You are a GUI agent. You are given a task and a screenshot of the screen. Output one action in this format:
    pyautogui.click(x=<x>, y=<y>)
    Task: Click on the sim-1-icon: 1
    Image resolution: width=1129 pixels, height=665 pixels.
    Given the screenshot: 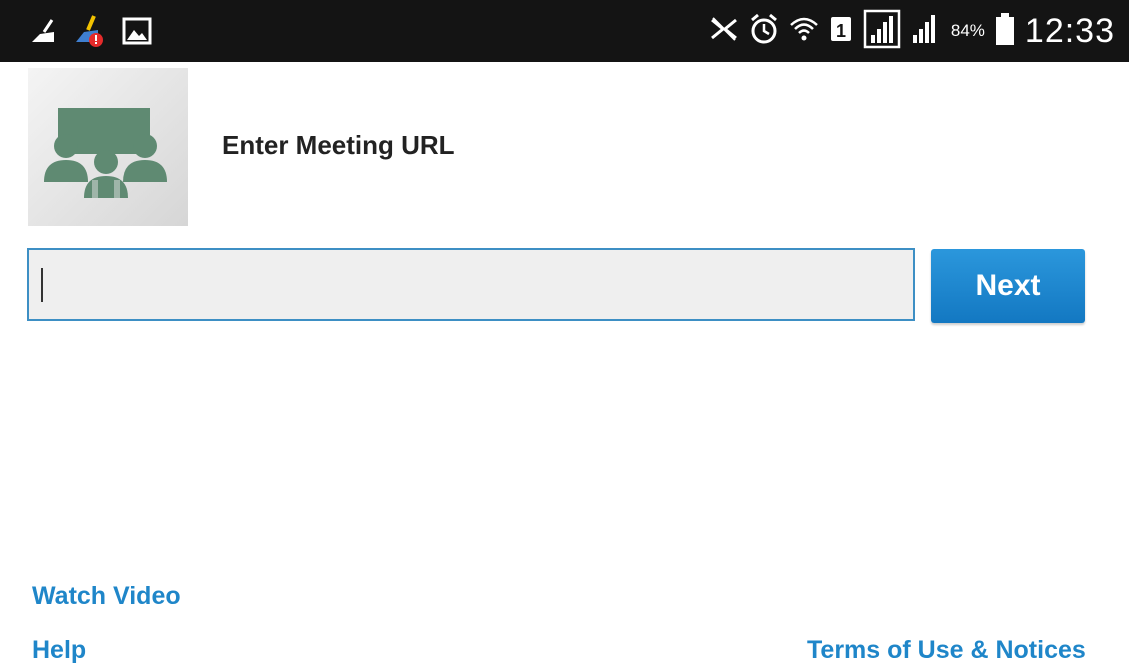 What is the action you would take?
    pyautogui.click(x=841, y=31)
    